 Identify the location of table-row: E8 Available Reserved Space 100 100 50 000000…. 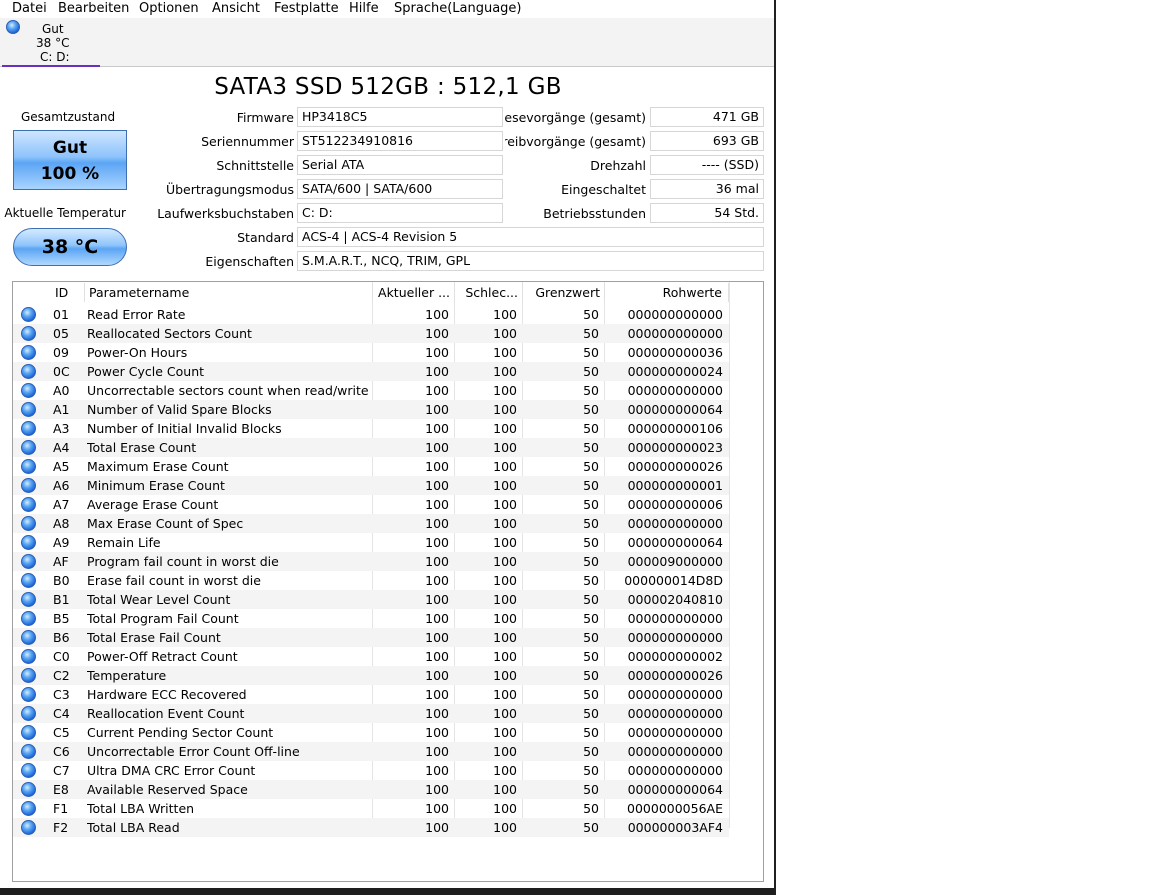
(371, 789).